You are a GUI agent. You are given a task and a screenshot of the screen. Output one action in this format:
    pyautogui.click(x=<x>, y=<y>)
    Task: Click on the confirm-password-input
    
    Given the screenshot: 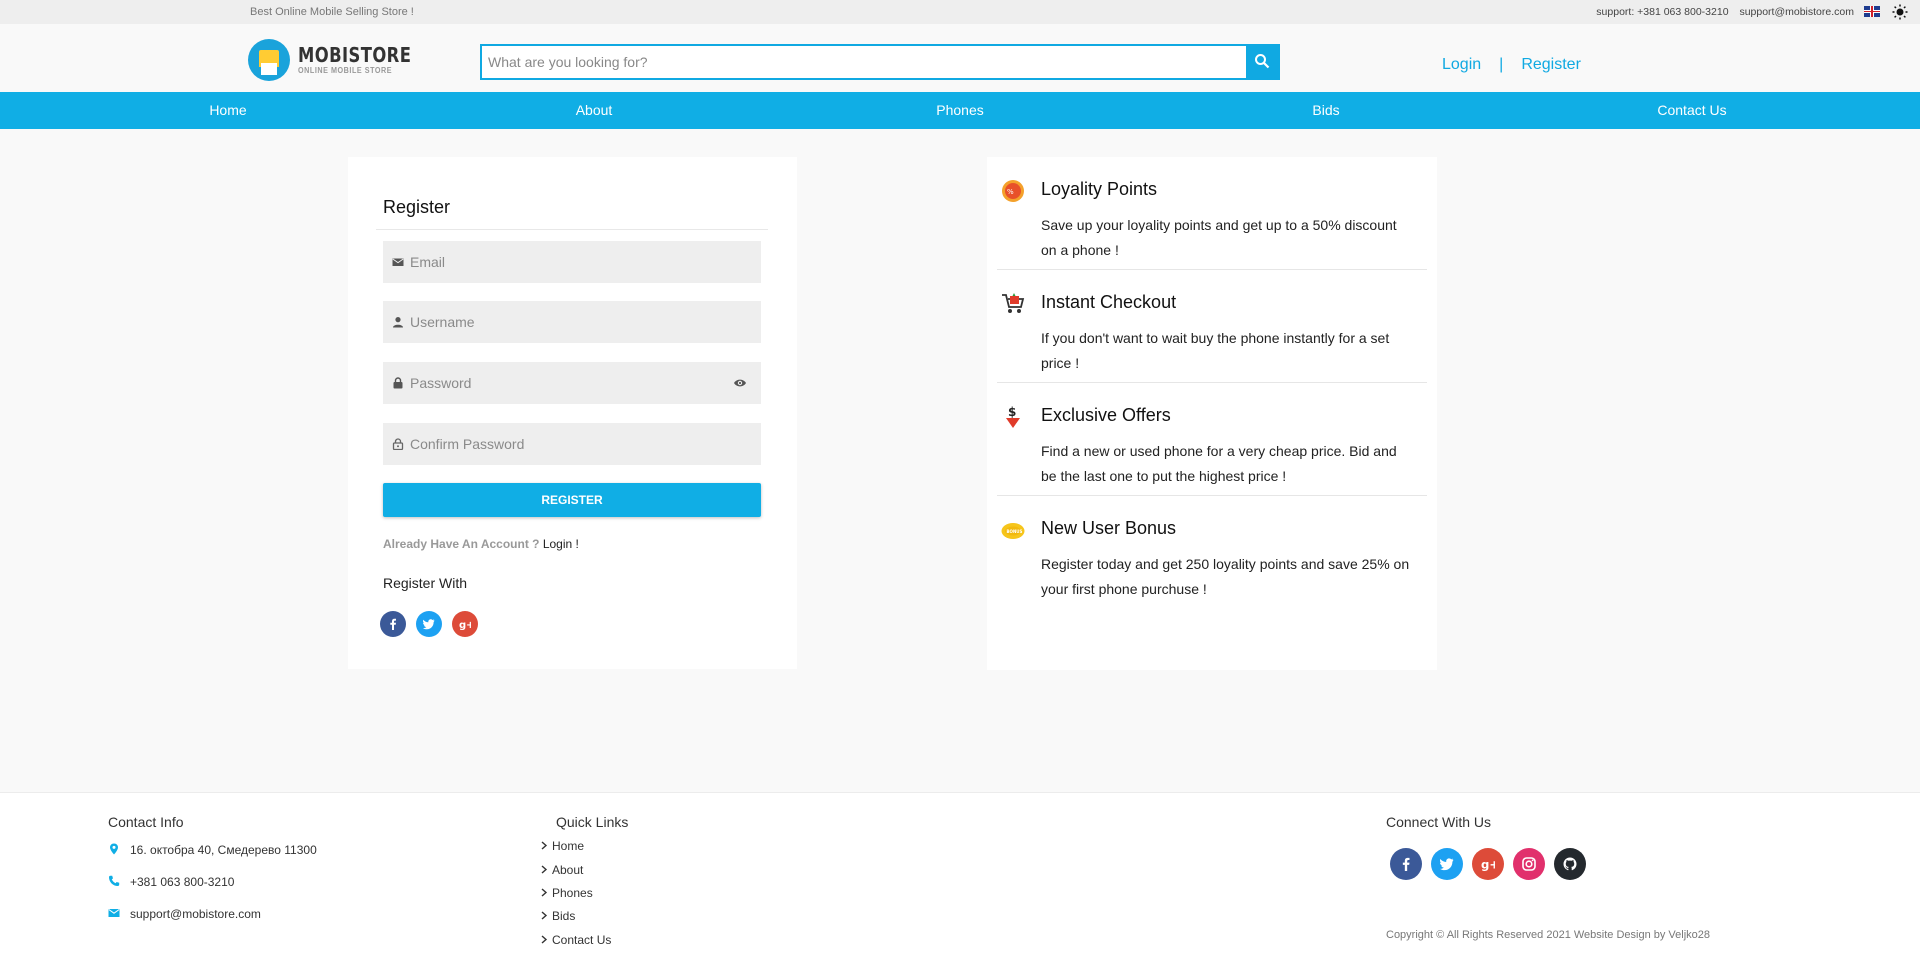 What is the action you would take?
    pyautogui.click(x=570, y=444)
    